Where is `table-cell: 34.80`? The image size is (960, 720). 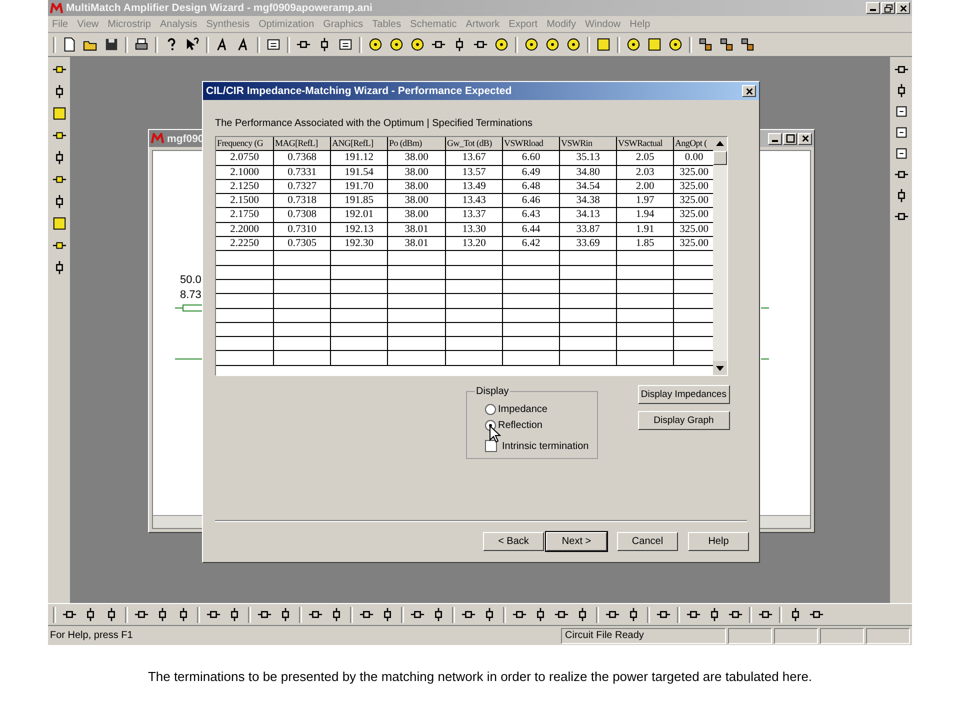 table-cell: 34.80 is located at coordinates (588, 173).